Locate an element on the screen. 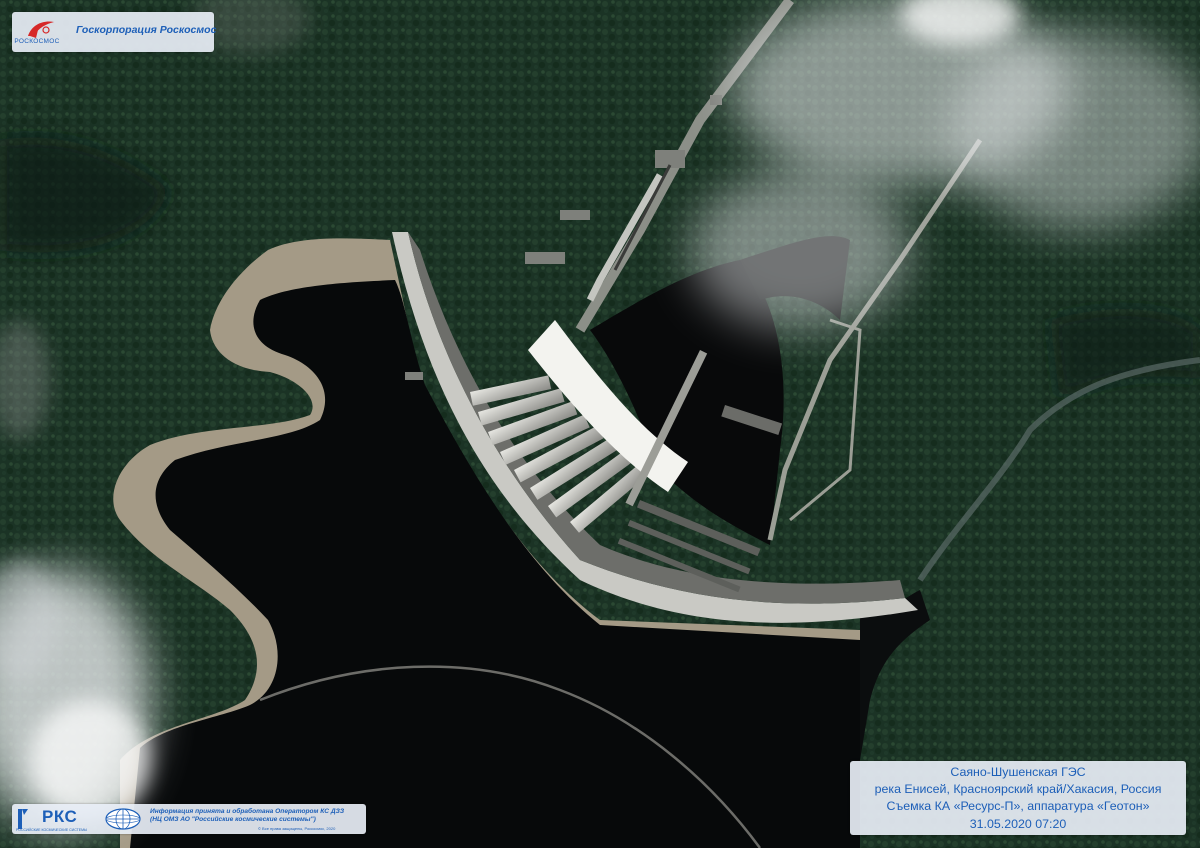 The image size is (1200, 848). copyright-note: © Все права защищены, Роскосмос, 2020 is located at coordinates (297, 828).